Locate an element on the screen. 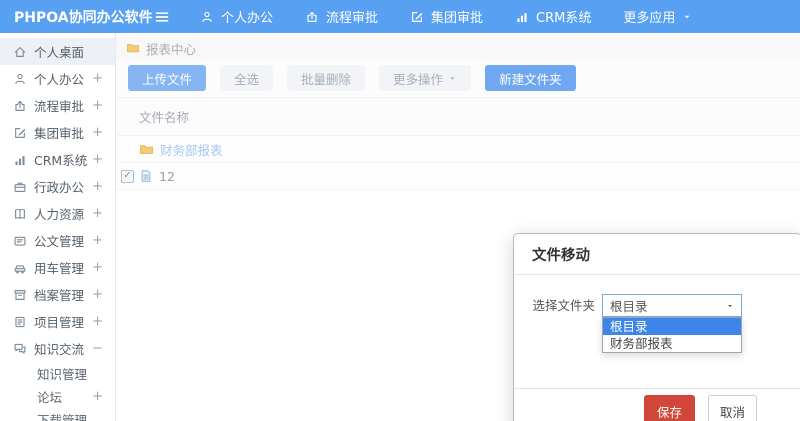 This screenshot has width=800, height=421. sidebar-item-8: 公文管理 + is located at coordinates (57, 240).